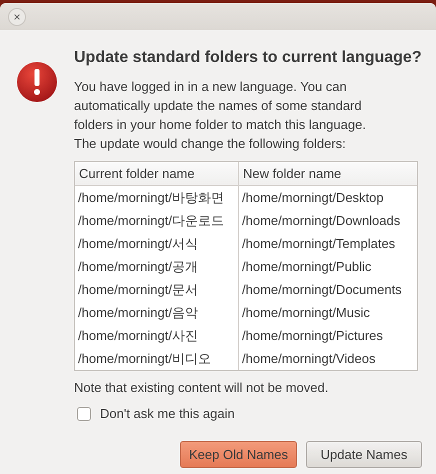  Describe the element at coordinates (157, 197) in the screenshot. I see `table-cell: /home/morningt/바탕화면` at that location.